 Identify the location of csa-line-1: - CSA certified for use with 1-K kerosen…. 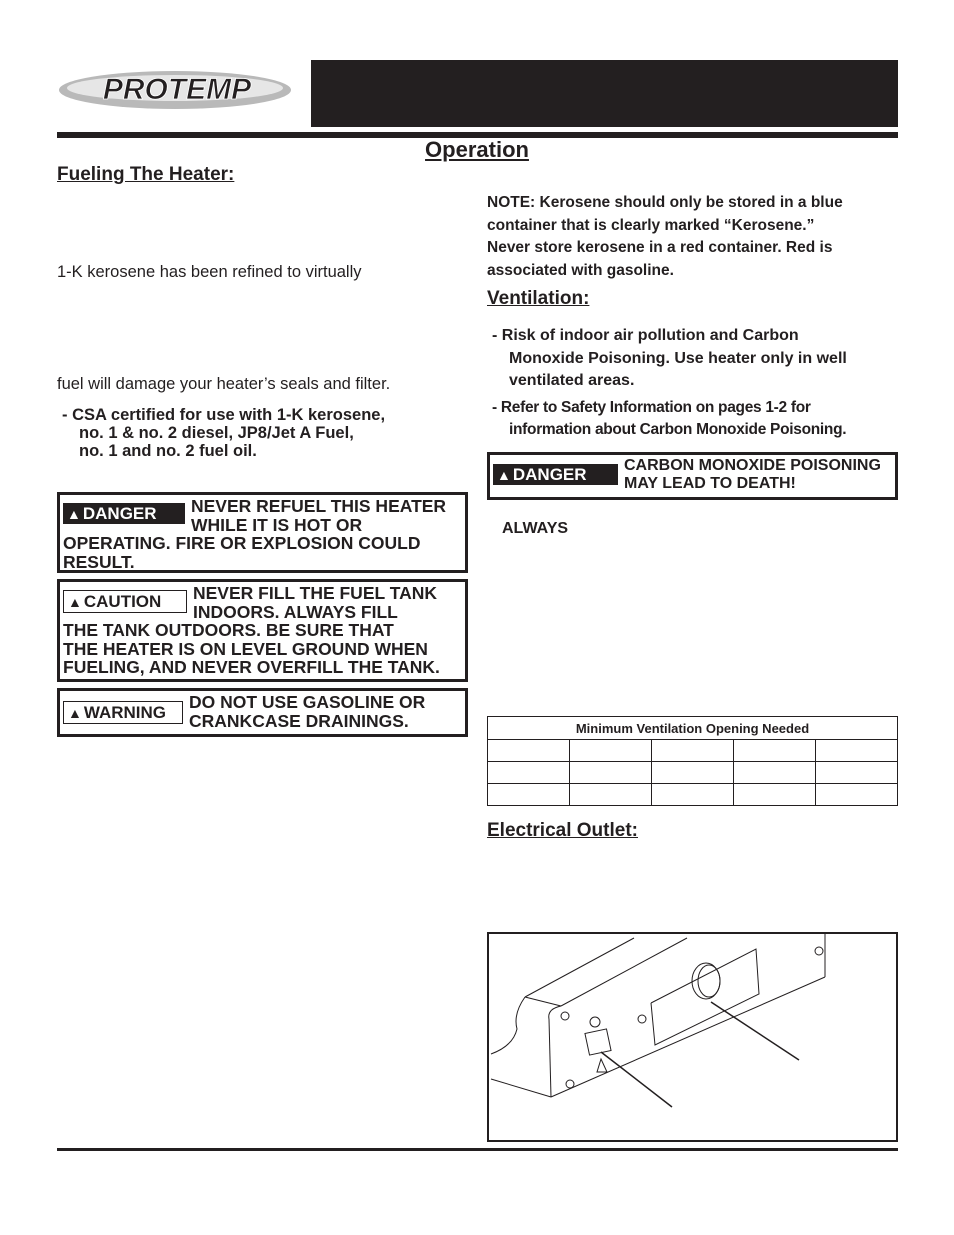
(224, 415).